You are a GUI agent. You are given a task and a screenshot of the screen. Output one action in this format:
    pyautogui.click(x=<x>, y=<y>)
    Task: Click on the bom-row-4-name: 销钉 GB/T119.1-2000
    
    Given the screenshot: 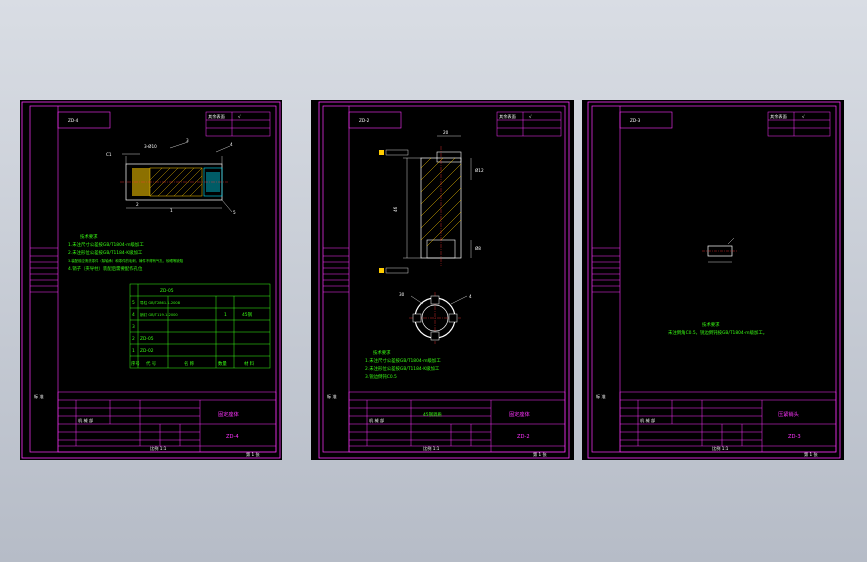 What is the action you would take?
    pyautogui.click(x=159, y=314)
    